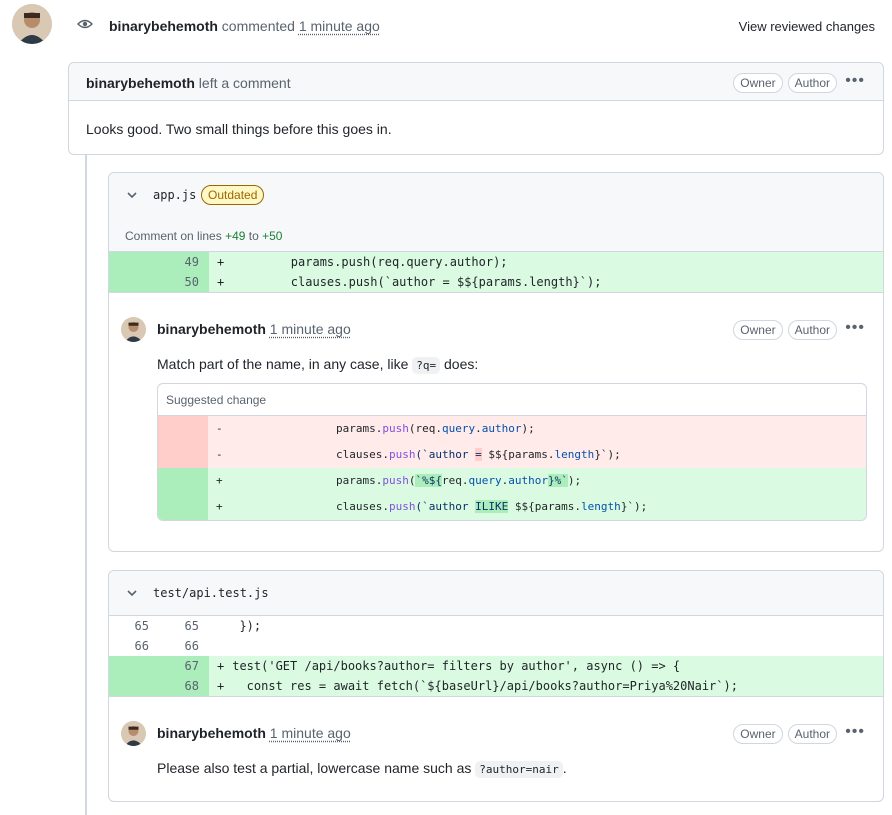  What do you see at coordinates (235, 236) in the screenshot?
I see `comment-on-from: +49` at bounding box center [235, 236].